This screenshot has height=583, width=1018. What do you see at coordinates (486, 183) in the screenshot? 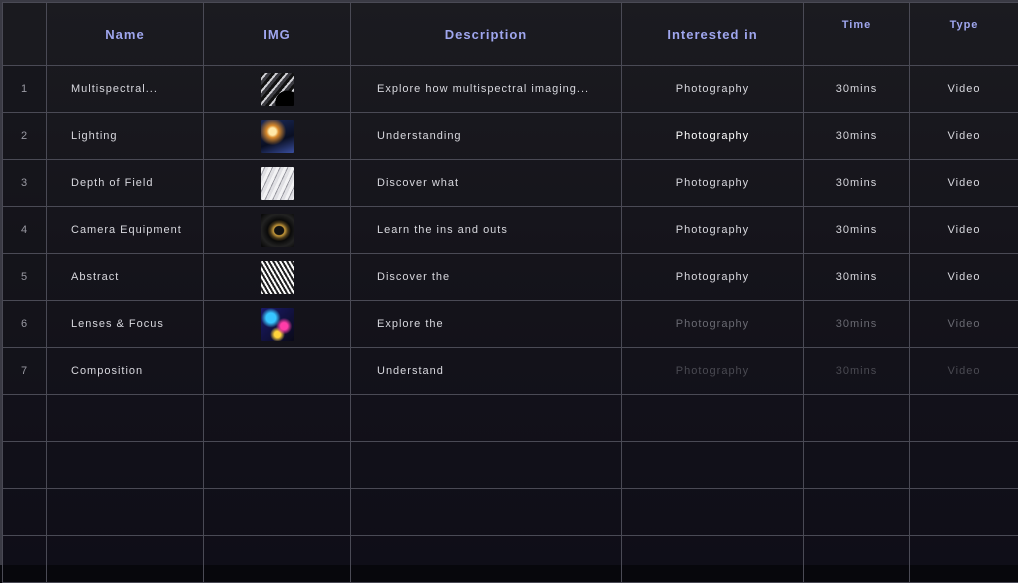
I see `cell-description: Discover what` at bounding box center [486, 183].